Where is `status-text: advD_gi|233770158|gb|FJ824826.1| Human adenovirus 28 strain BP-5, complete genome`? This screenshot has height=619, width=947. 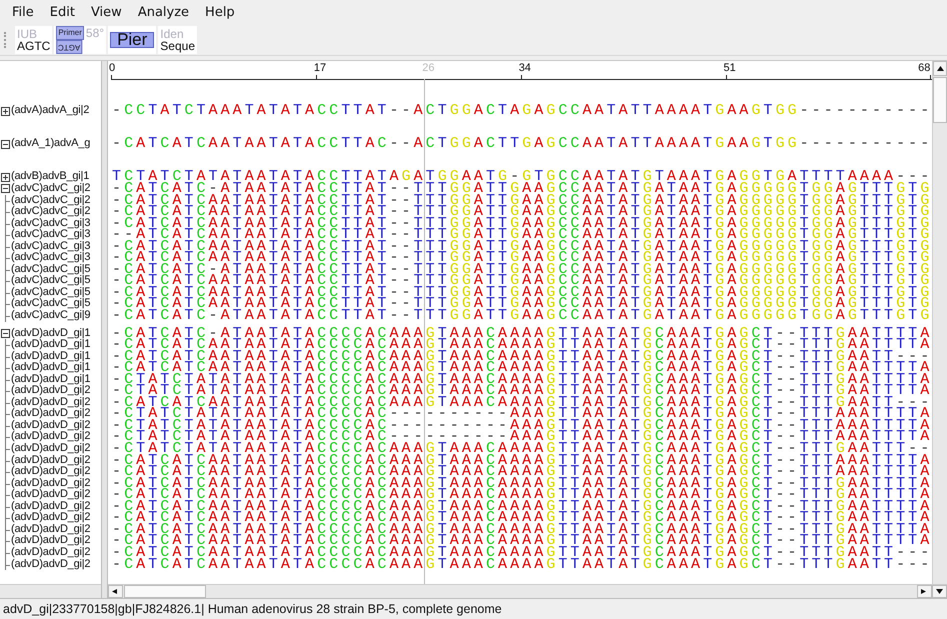
status-text: advD_gi|233770158|gb|FJ824826.1| Human adenovirus 28 strain BP-5, complete genome is located at coordinates (252, 609).